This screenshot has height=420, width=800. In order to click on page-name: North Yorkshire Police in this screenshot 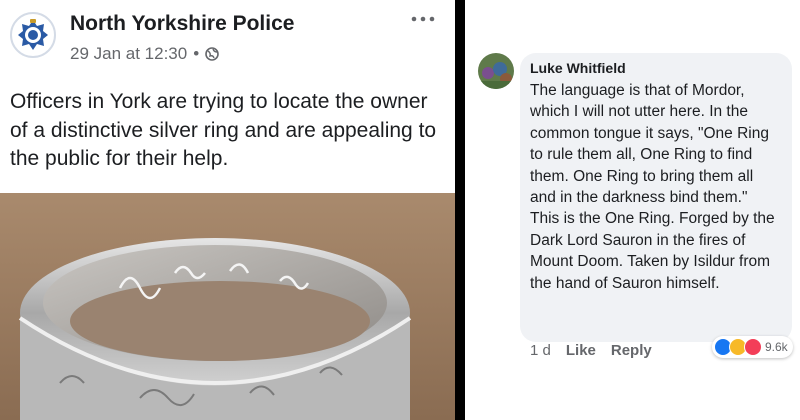, I will do `click(182, 24)`.